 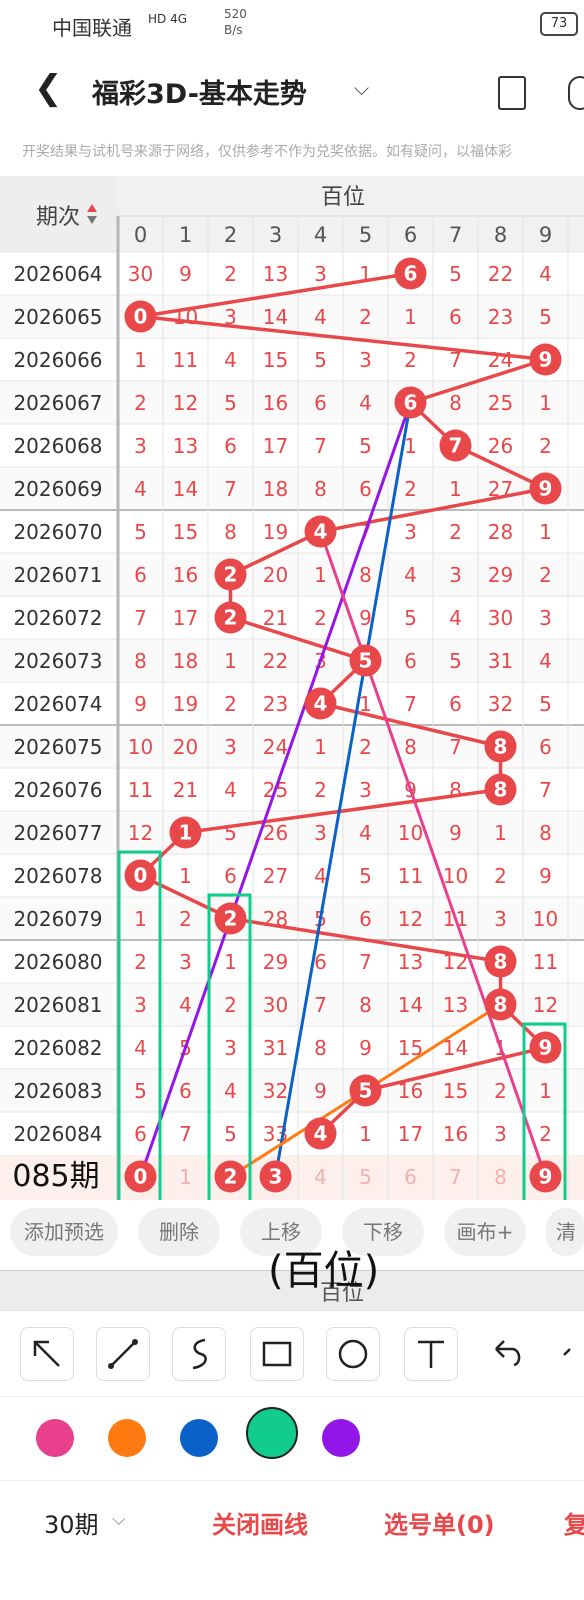 What do you see at coordinates (353, 1354) in the screenshot?
I see `circle-tool-icon` at bounding box center [353, 1354].